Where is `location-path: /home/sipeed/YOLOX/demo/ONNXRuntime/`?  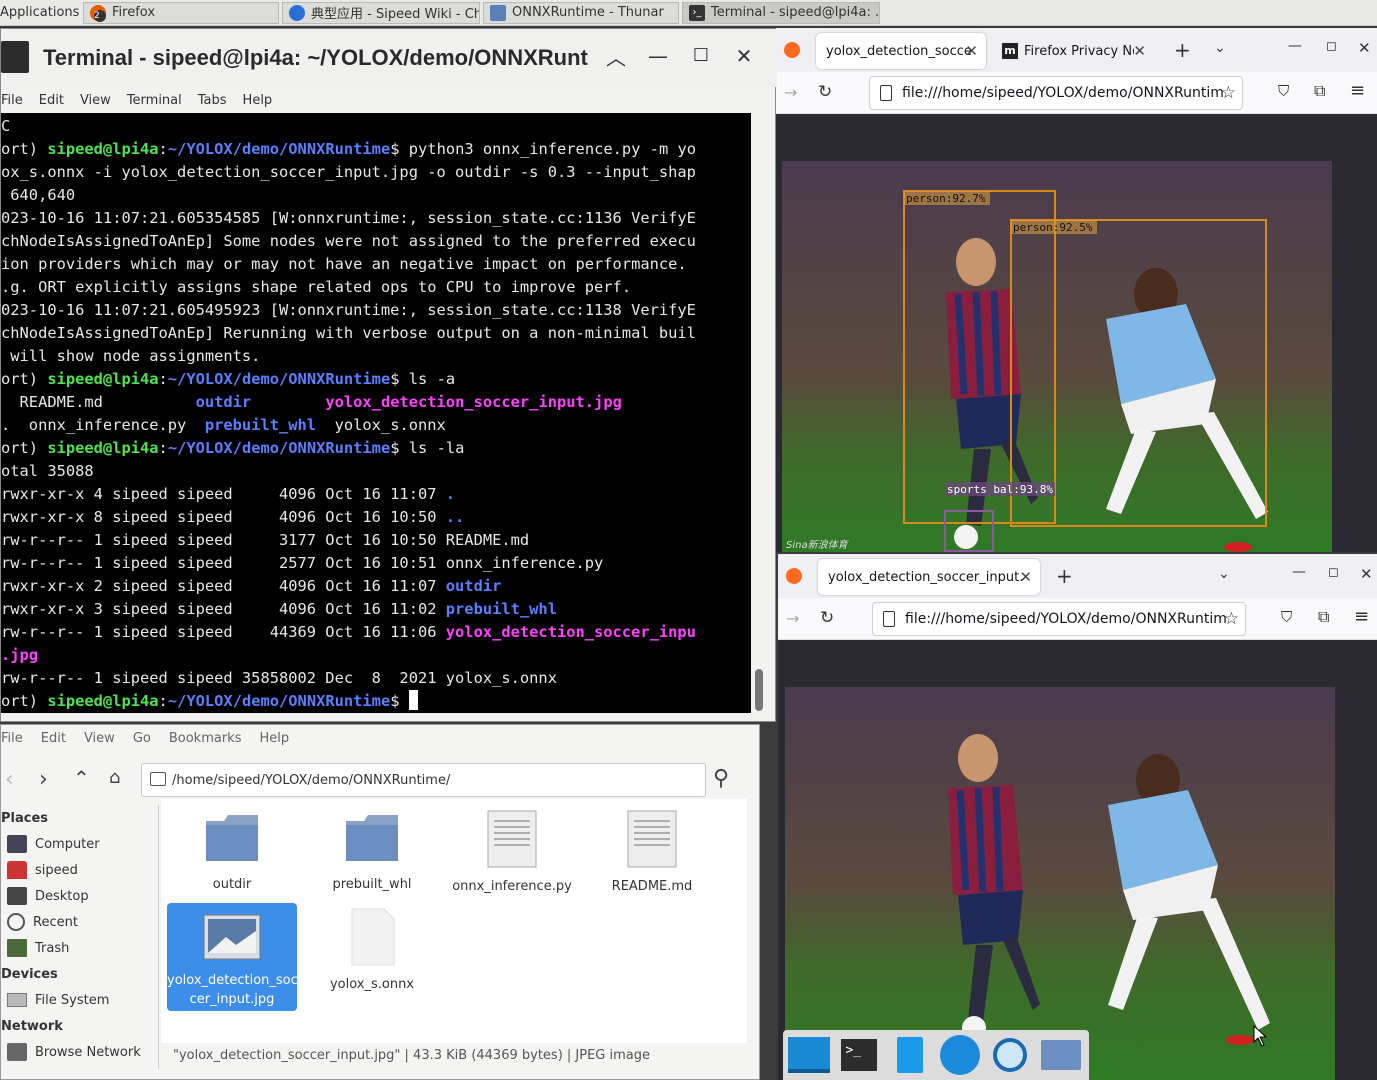
location-path: /home/sipeed/YOLOX/demo/ONNXRuntime/ is located at coordinates (311, 780).